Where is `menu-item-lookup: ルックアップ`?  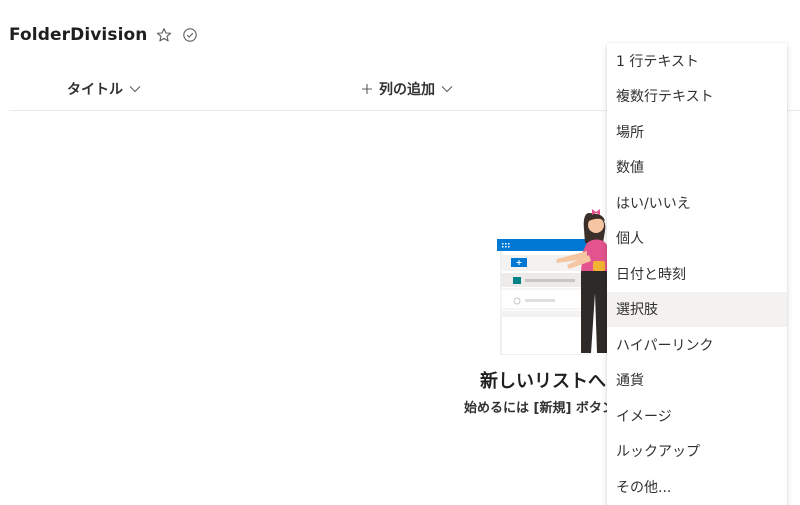 menu-item-lookup: ルックアップ is located at coordinates (697, 452).